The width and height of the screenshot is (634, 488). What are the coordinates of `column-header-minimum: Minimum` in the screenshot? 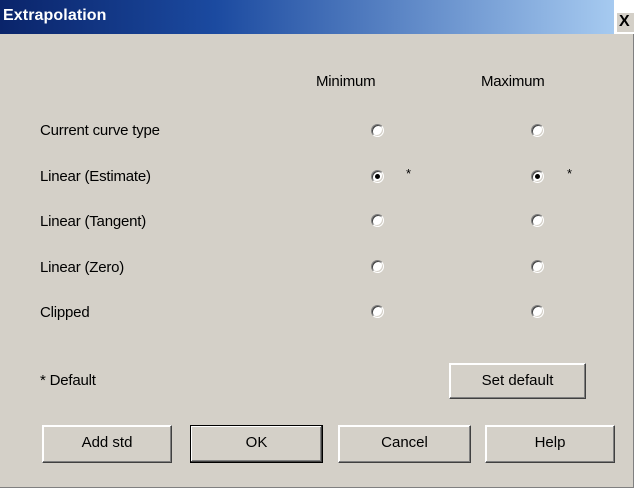 It's located at (346, 81).